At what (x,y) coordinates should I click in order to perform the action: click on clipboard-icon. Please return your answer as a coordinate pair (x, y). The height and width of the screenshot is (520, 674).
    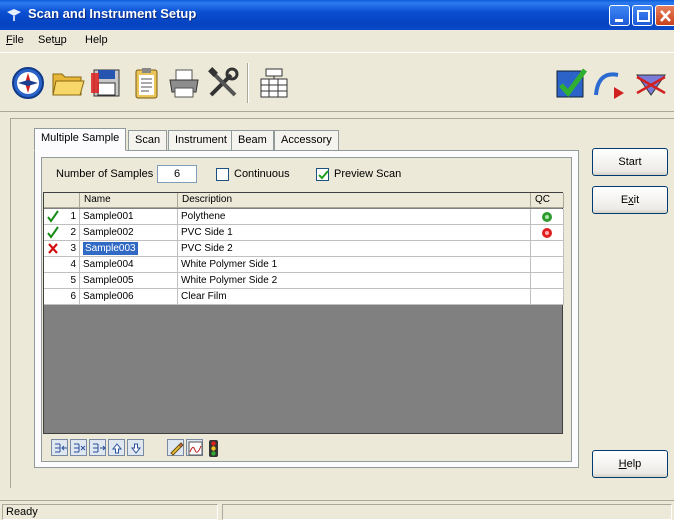
    Looking at the image, I should click on (146, 83).